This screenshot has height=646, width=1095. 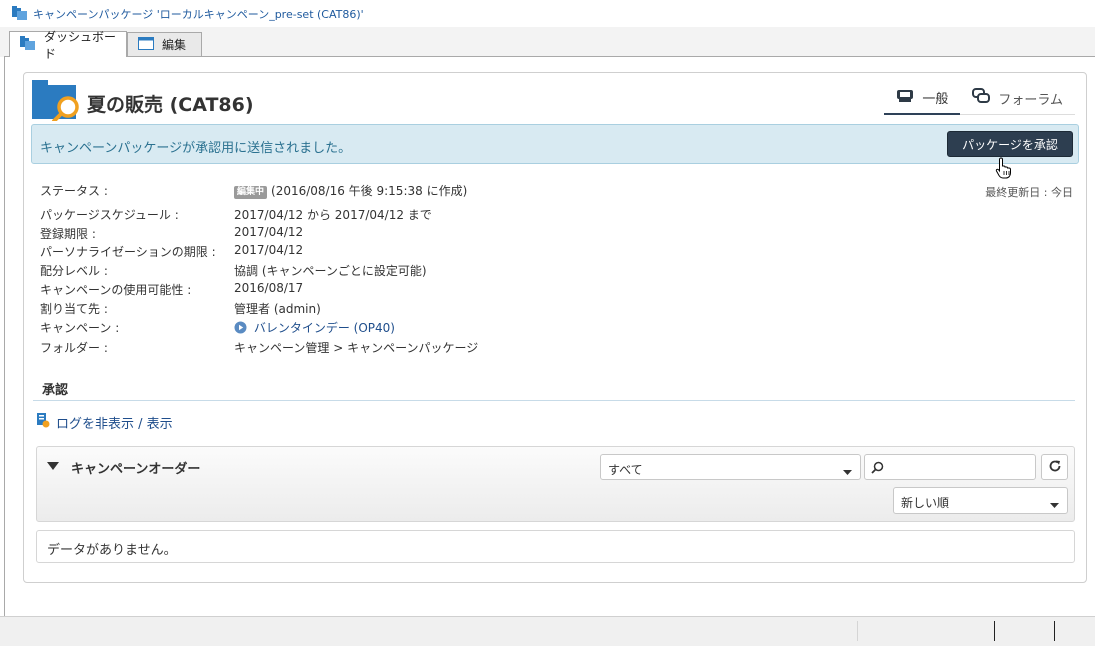 I want to click on status-badge: 編集中, so click(x=251, y=192).